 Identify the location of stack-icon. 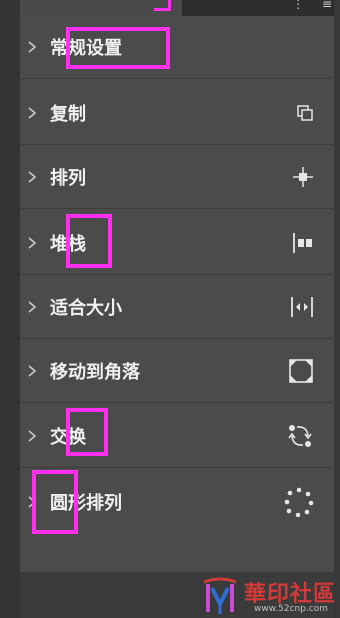
(303, 243).